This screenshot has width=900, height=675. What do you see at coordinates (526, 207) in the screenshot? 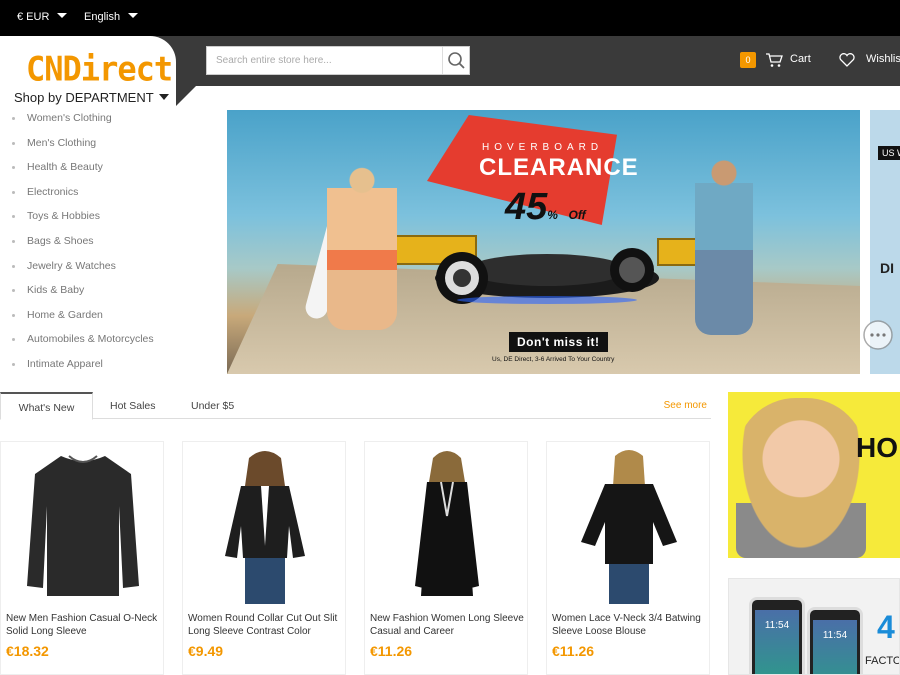
I see `discount-value: 45` at bounding box center [526, 207].